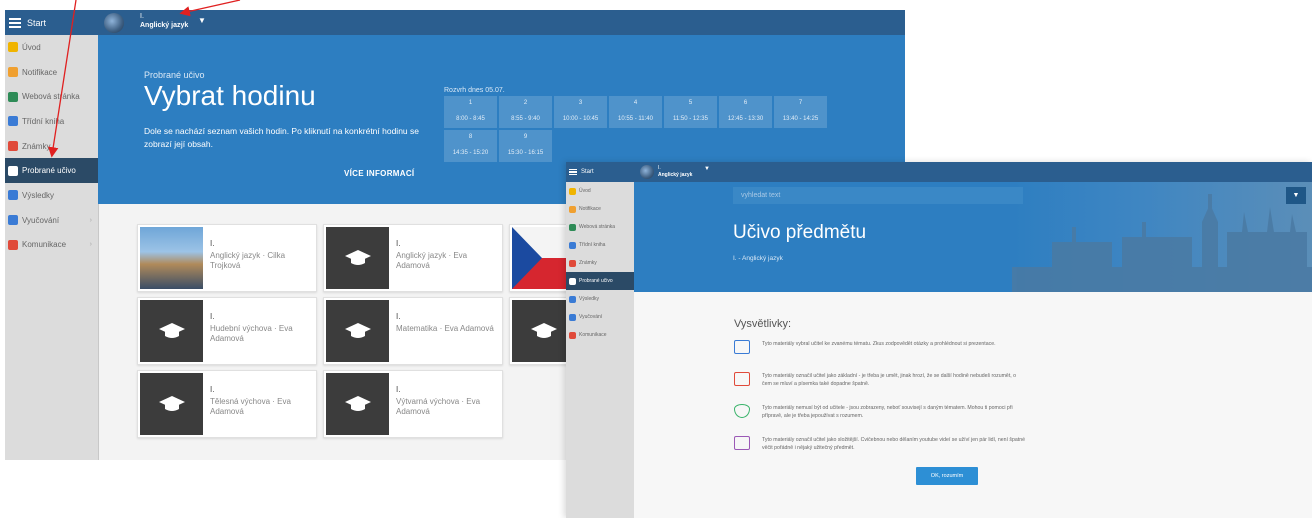 The height and width of the screenshot is (518, 1312). Describe the element at coordinates (144, 79) in the screenshot. I see `annotation-arrows` at that location.